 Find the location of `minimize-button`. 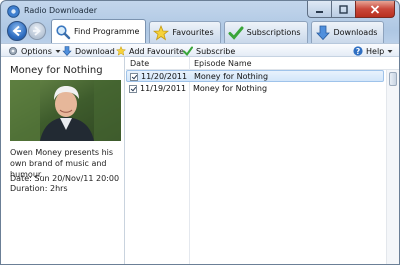

minimize-button is located at coordinates (319, 9).